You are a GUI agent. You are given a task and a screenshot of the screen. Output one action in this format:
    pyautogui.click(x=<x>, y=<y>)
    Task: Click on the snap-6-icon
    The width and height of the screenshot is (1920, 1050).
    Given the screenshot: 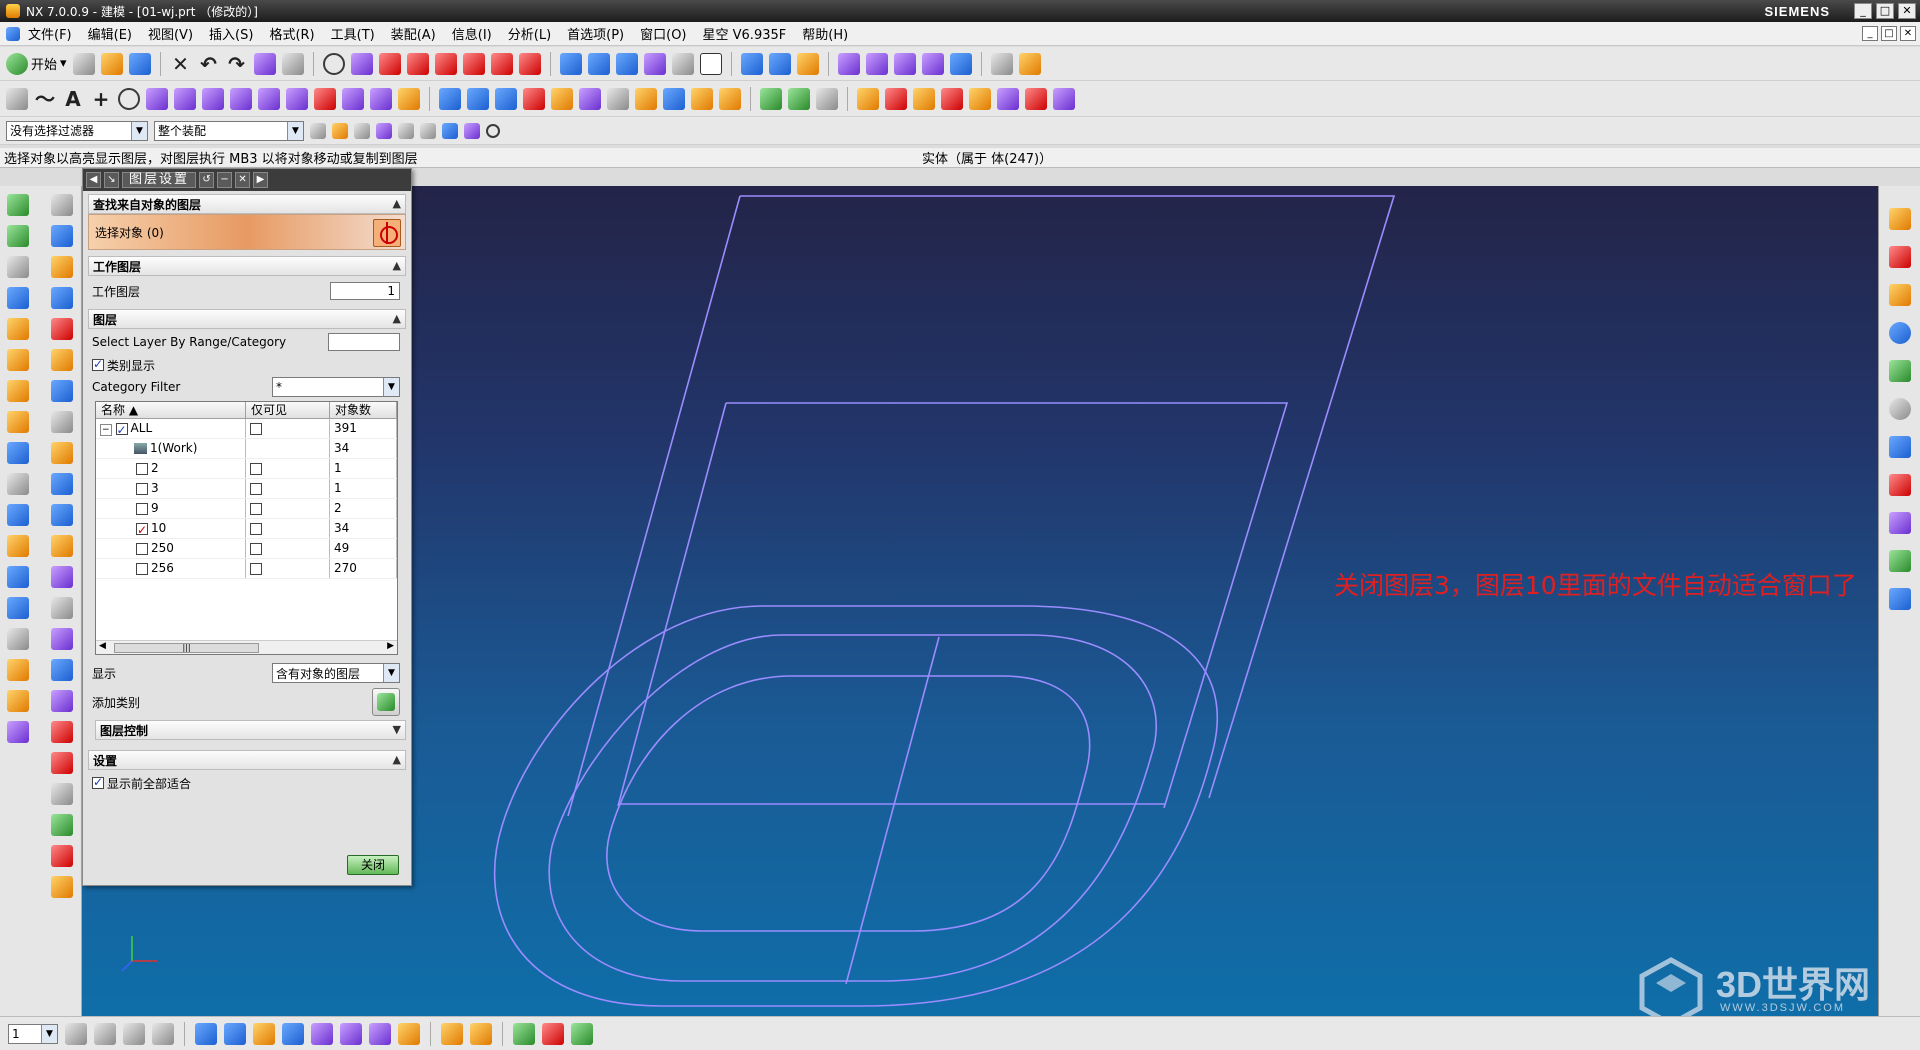 What is the action you would take?
    pyautogui.click(x=351, y=1033)
    